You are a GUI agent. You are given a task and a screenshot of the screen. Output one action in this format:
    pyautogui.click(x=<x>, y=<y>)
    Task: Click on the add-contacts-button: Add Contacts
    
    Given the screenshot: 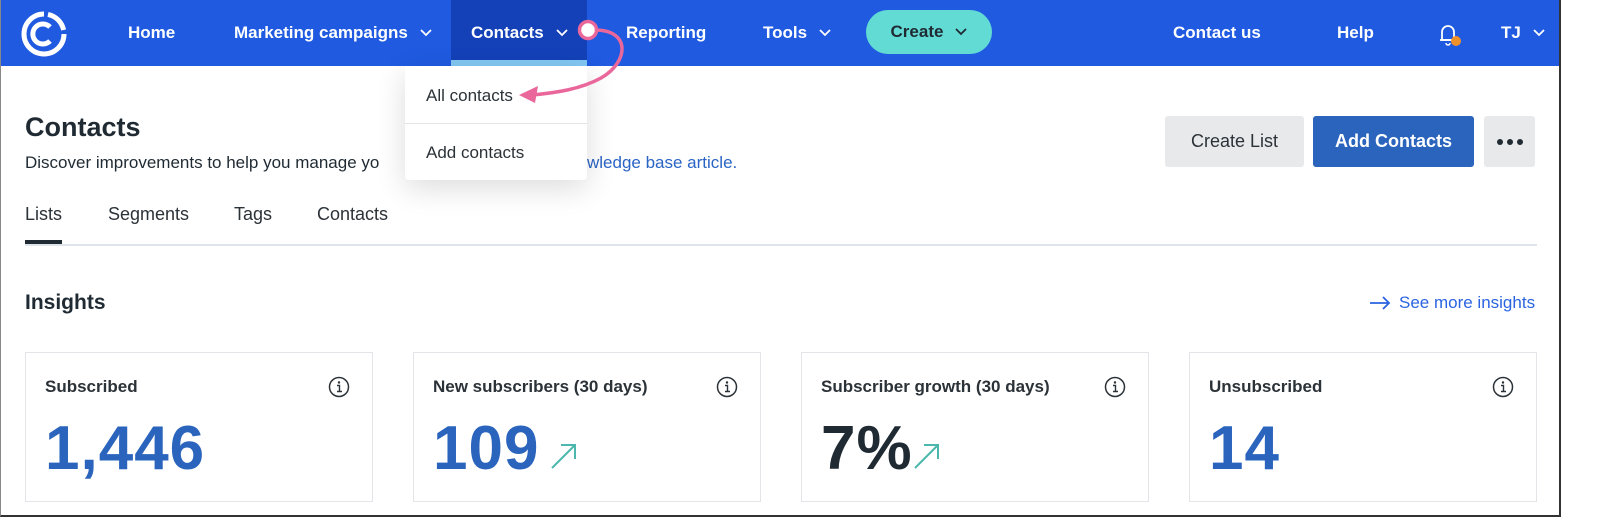 What is the action you would take?
    pyautogui.click(x=1393, y=141)
    